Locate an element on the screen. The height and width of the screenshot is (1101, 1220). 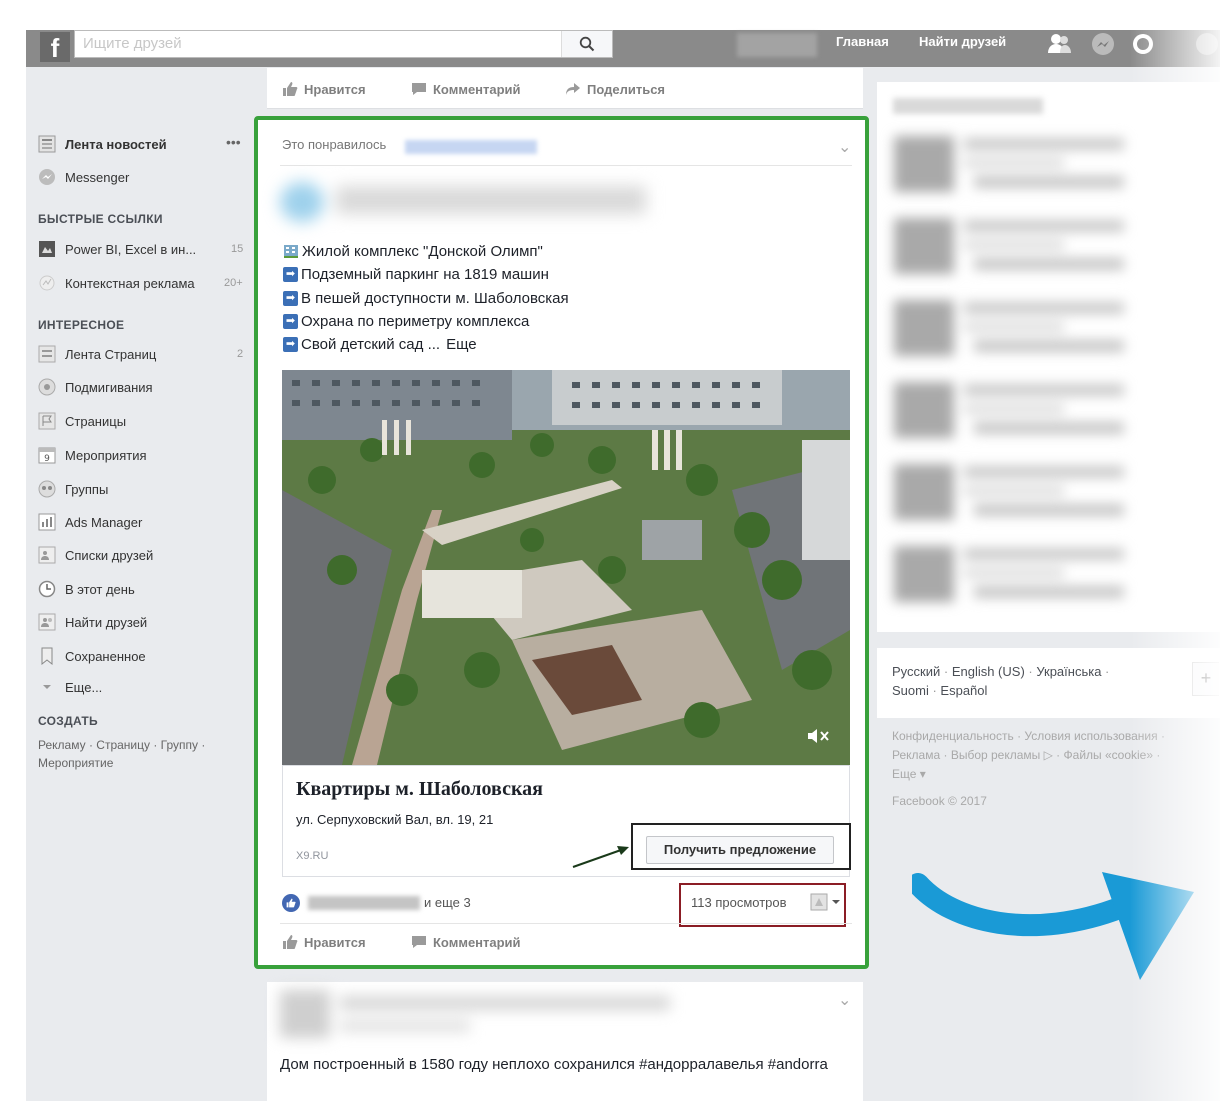
post-text-line: ➡ Подземный паркинг на 1819 машин is located at coordinates (416, 274).